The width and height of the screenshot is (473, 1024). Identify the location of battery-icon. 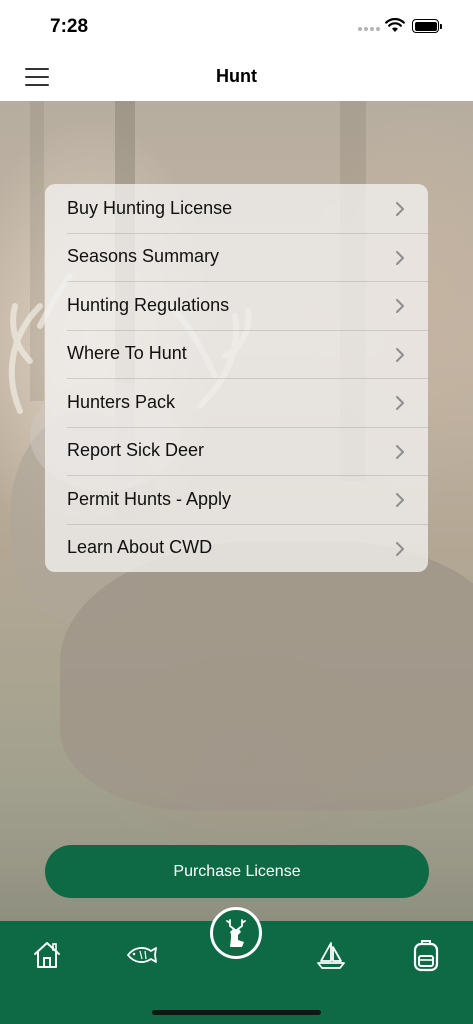
(427, 26).